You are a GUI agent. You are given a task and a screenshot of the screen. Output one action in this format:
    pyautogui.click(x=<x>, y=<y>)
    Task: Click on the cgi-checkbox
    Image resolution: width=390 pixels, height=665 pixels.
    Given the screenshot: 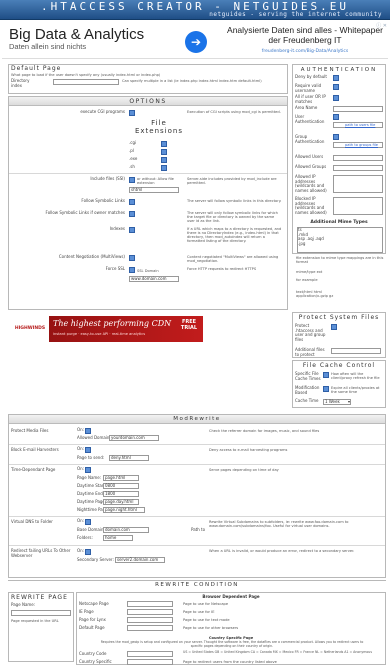 What is the action you would take?
    pyautogui.click(x=132, y=113)
    